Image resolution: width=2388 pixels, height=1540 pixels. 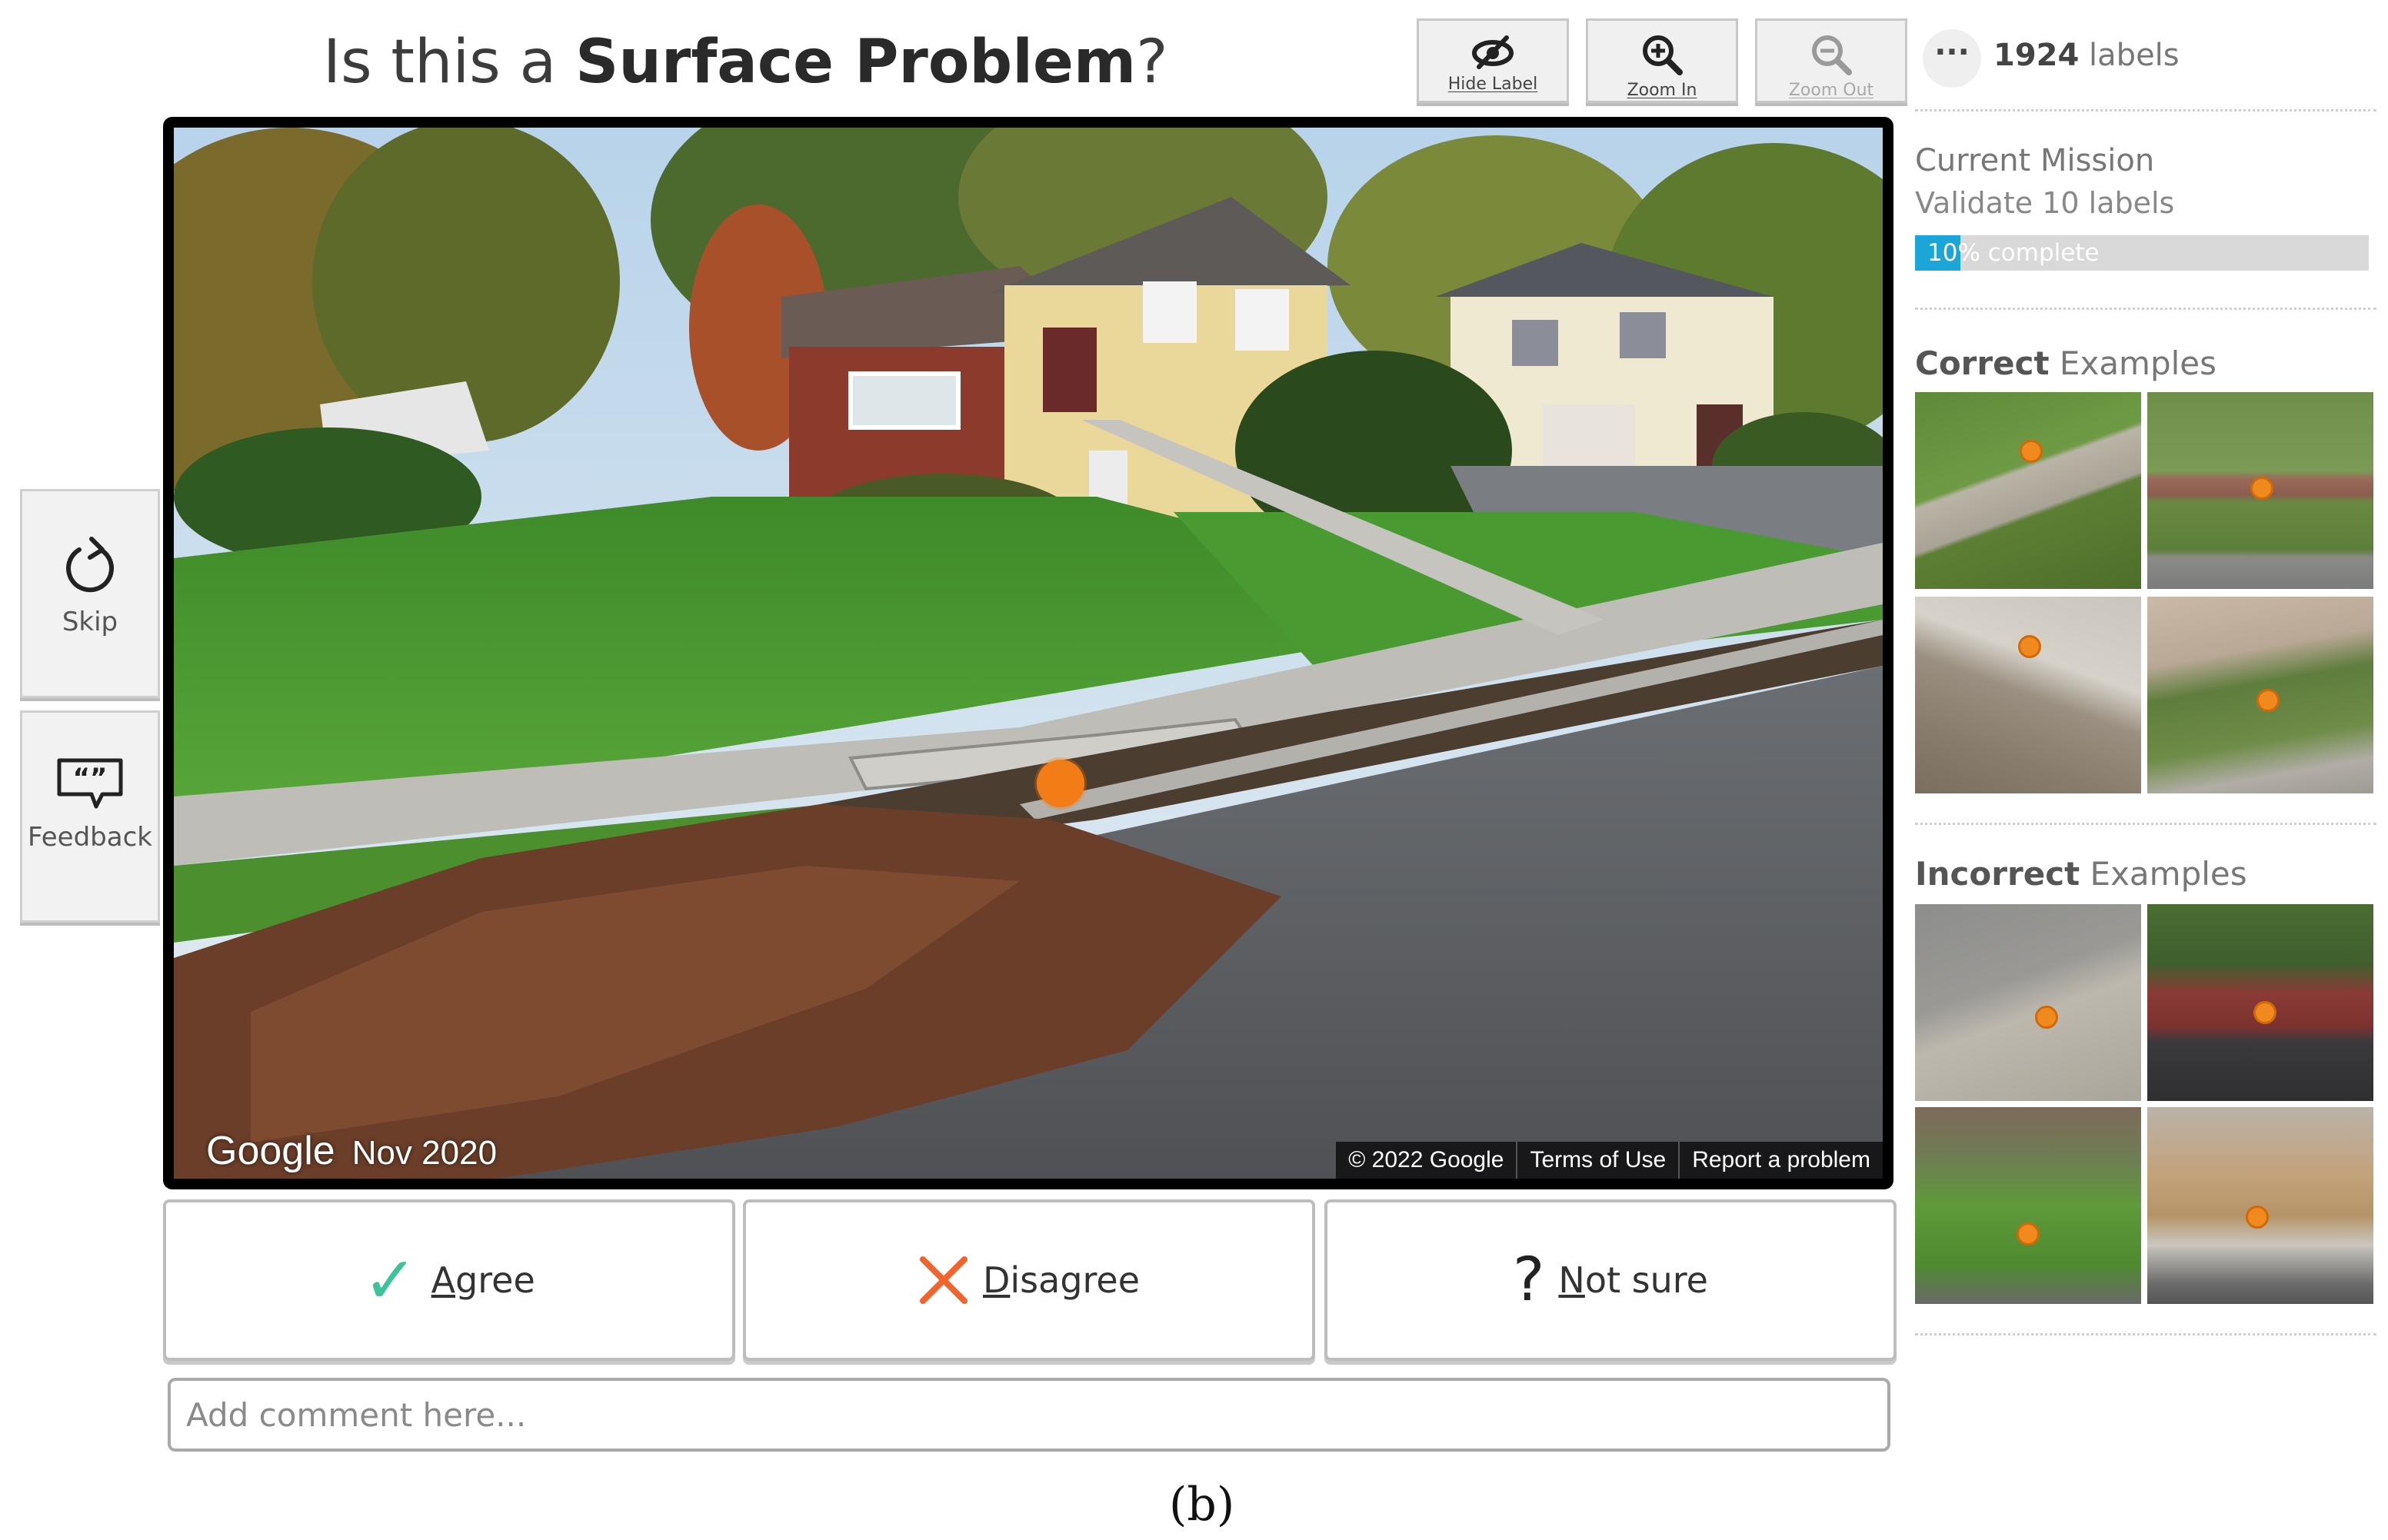 I want to click on feedback-button: “” Feedback, so click(x=90, y=816).